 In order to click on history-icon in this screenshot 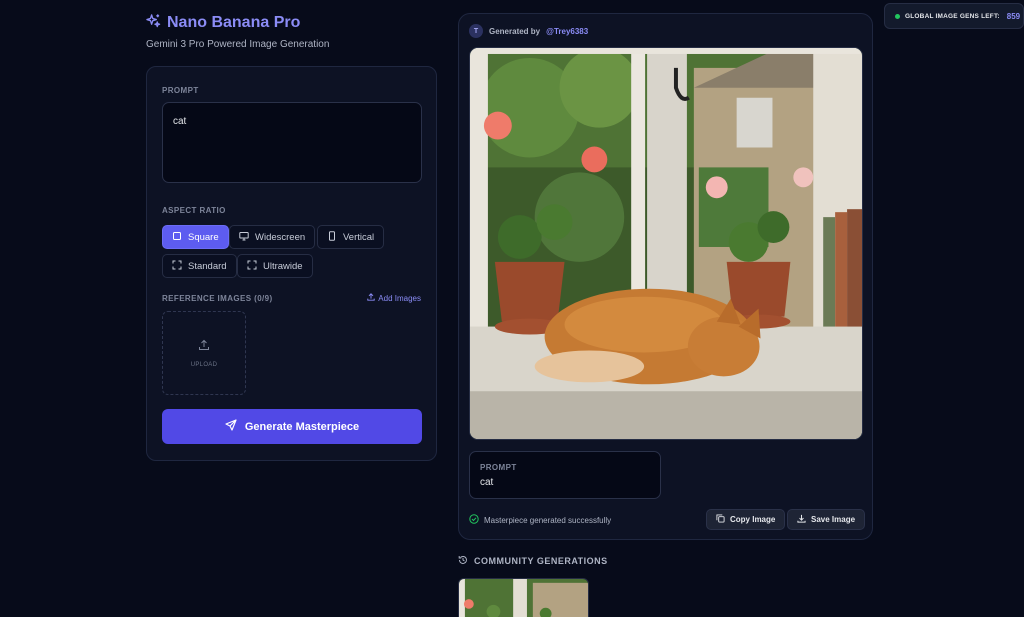, I will do `click(463, 561)`.